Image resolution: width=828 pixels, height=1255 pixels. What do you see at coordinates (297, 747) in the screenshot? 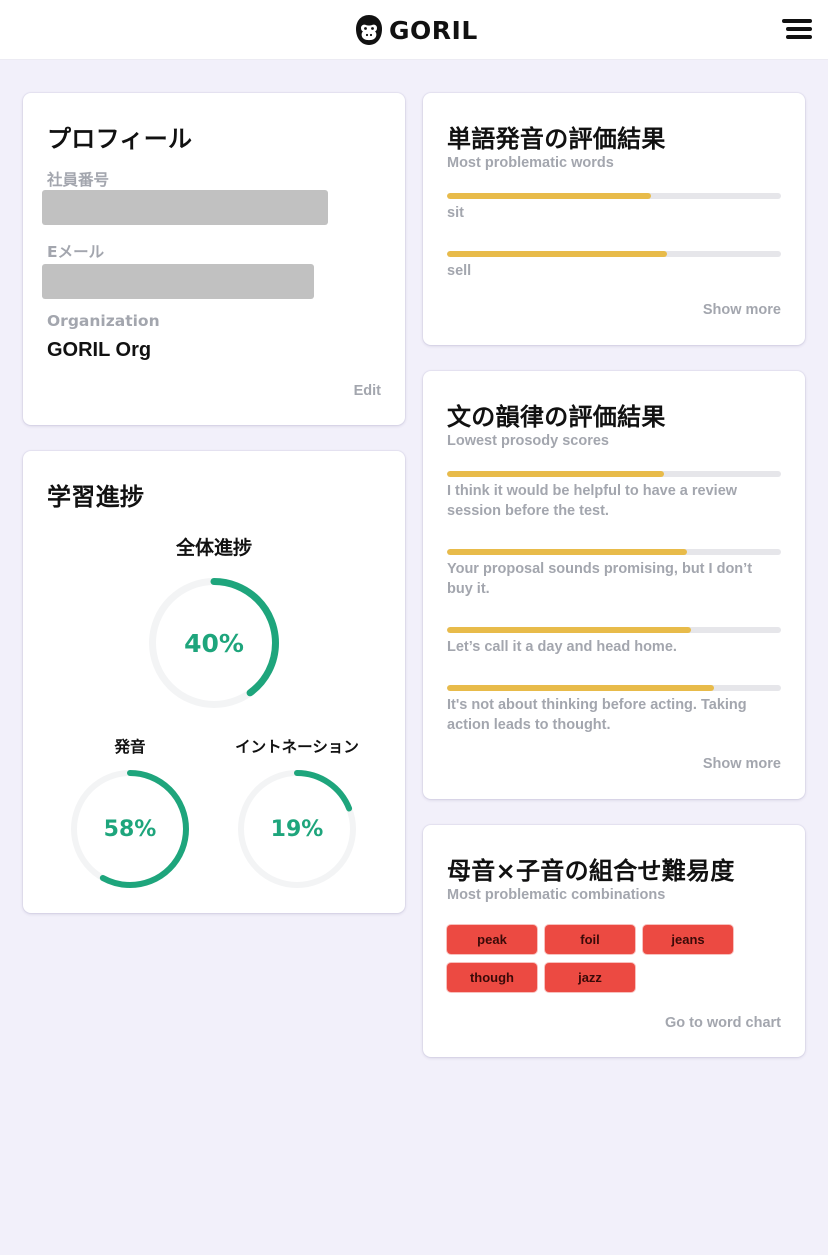
I see `intonation-label: イントネーション` at bounding box center [297, 747].